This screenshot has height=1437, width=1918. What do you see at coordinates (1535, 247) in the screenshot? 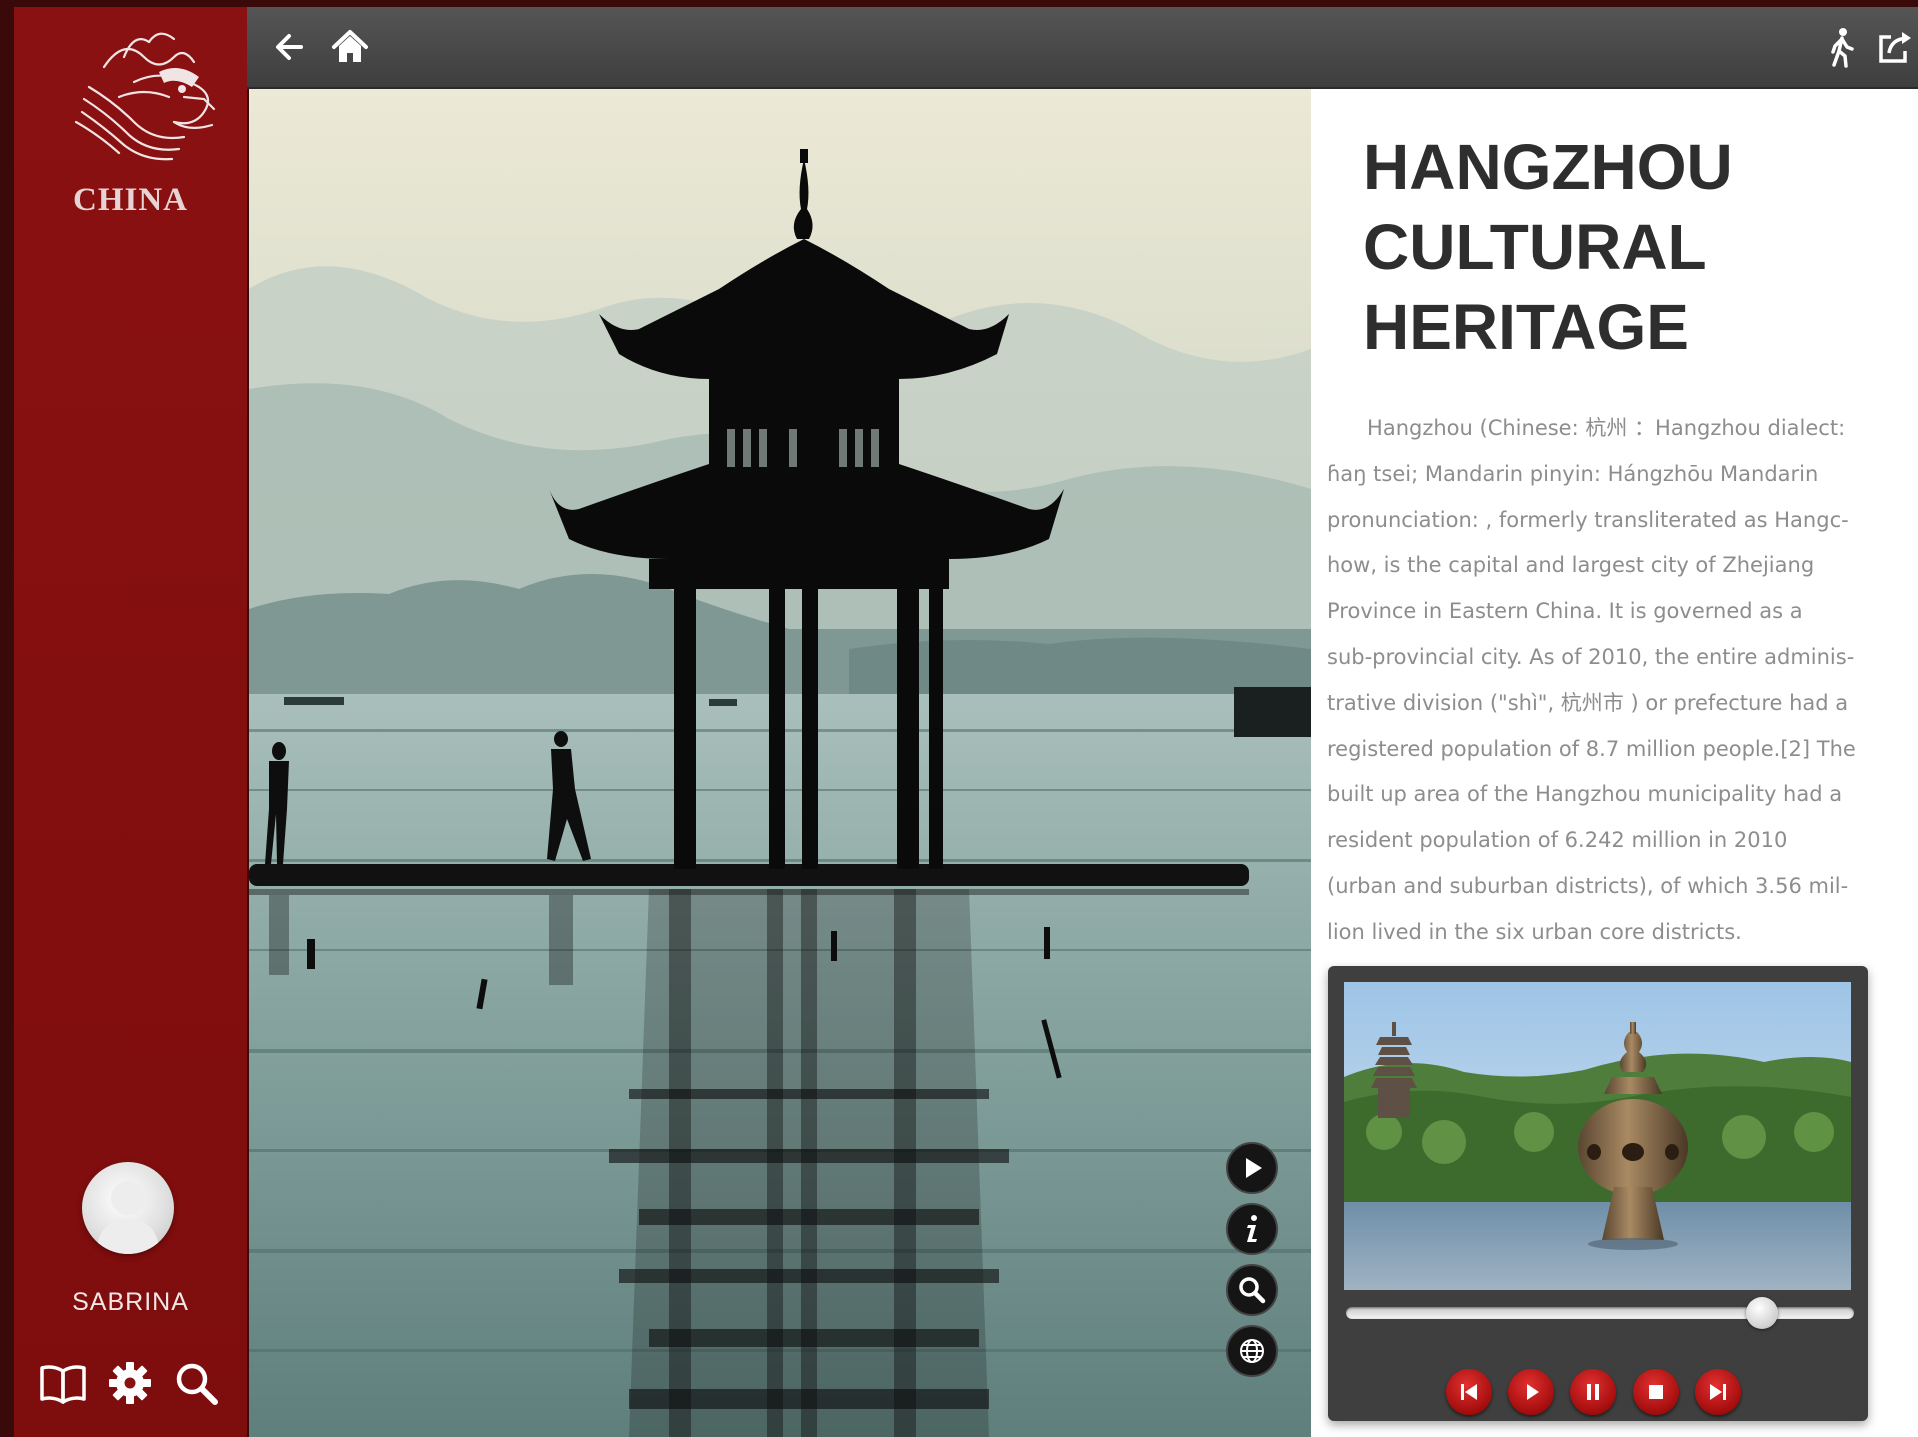
I see `title-line: CULTURAL` at bounding box center [1535, 247].